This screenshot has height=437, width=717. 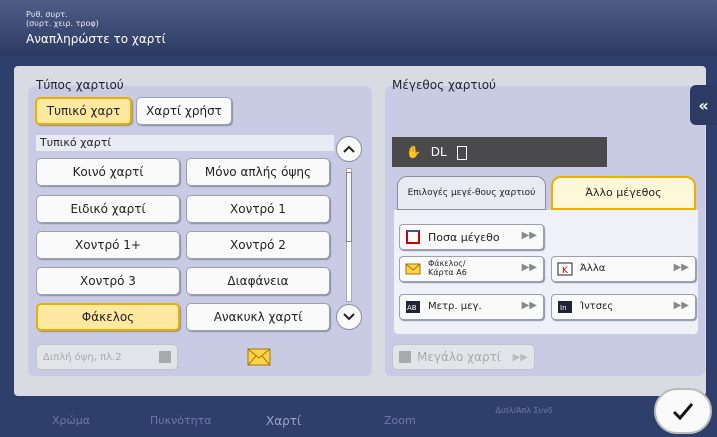 What do you see at coordinates (108, 172) in the screenshot?
I see `paper-item-plain: Κοινό χαρτί` at bounding box center [108, 172].